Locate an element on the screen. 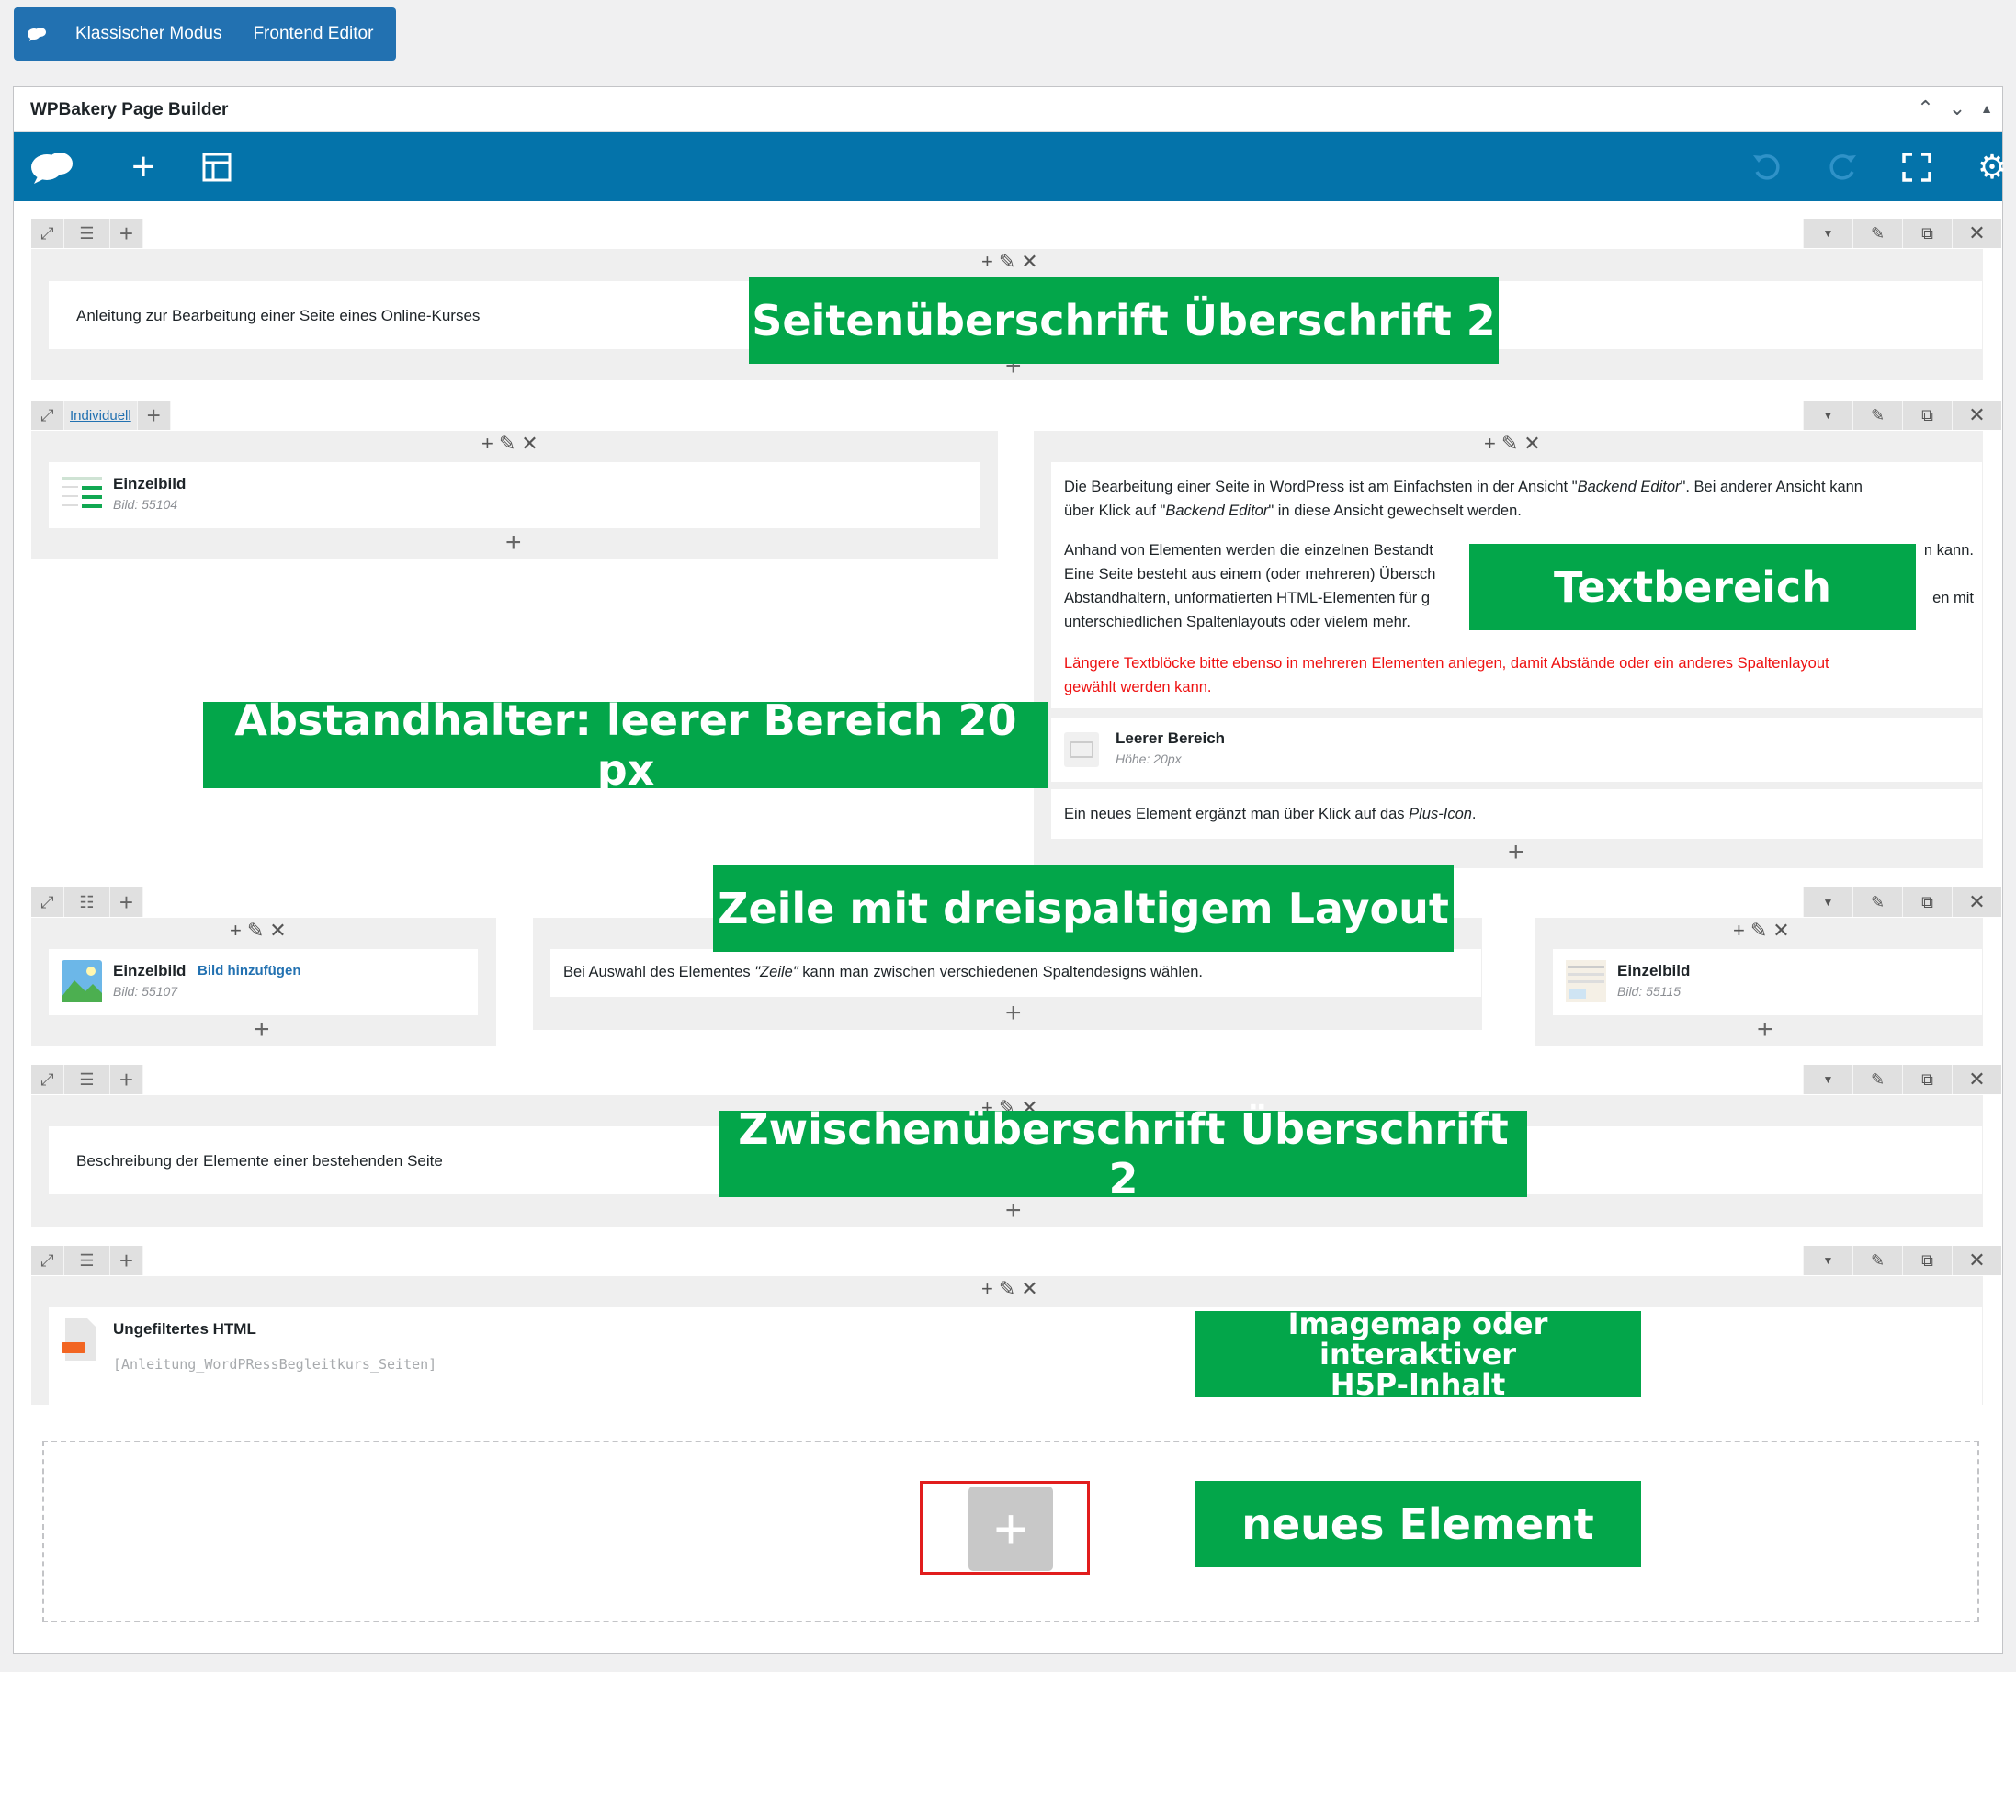 This screenshot has width=2016, height=1820. frontend-editor-button: Frontend Editor is located at coordinates (313, 34).